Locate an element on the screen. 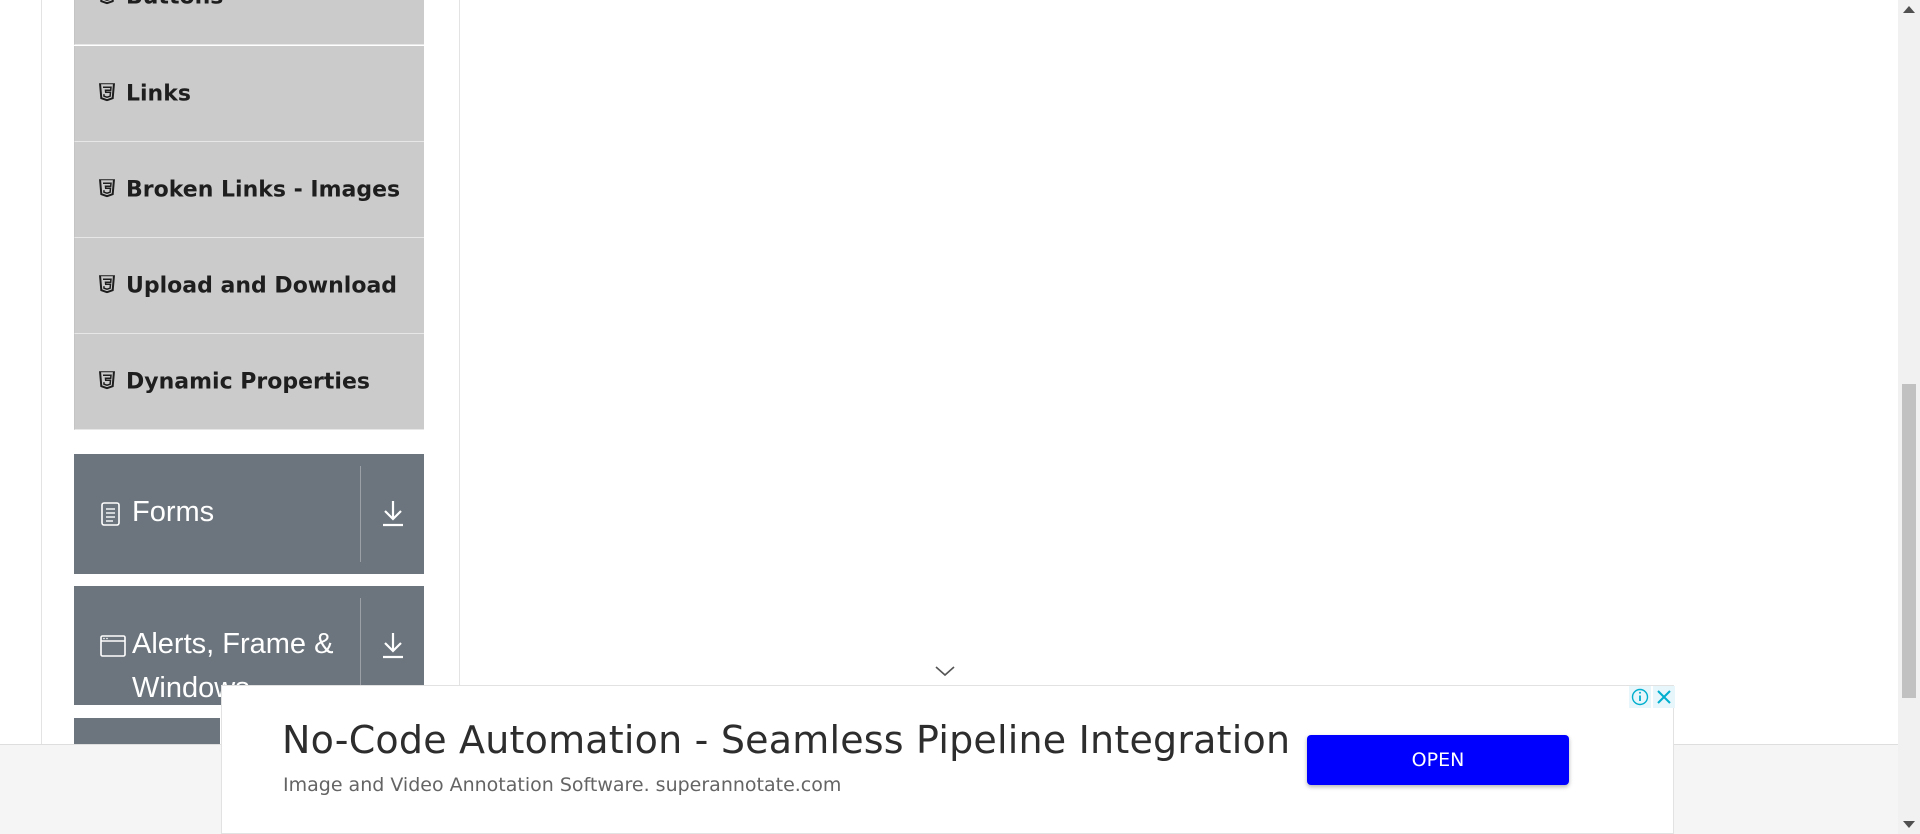  ad-open-button: OPEN is located at coordinates (1438, 760).